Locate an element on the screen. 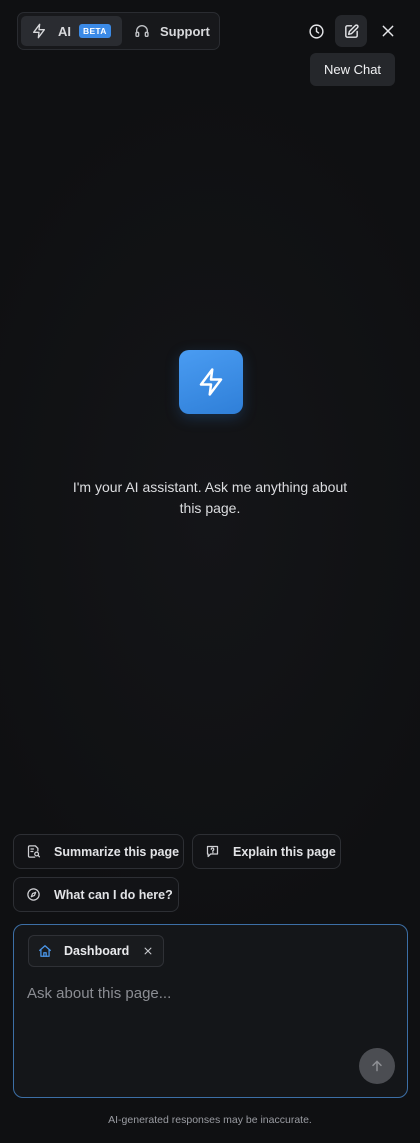 The height and width of the screenshot is (1143, 420). compass-icon is located at coordinates (34, 894).